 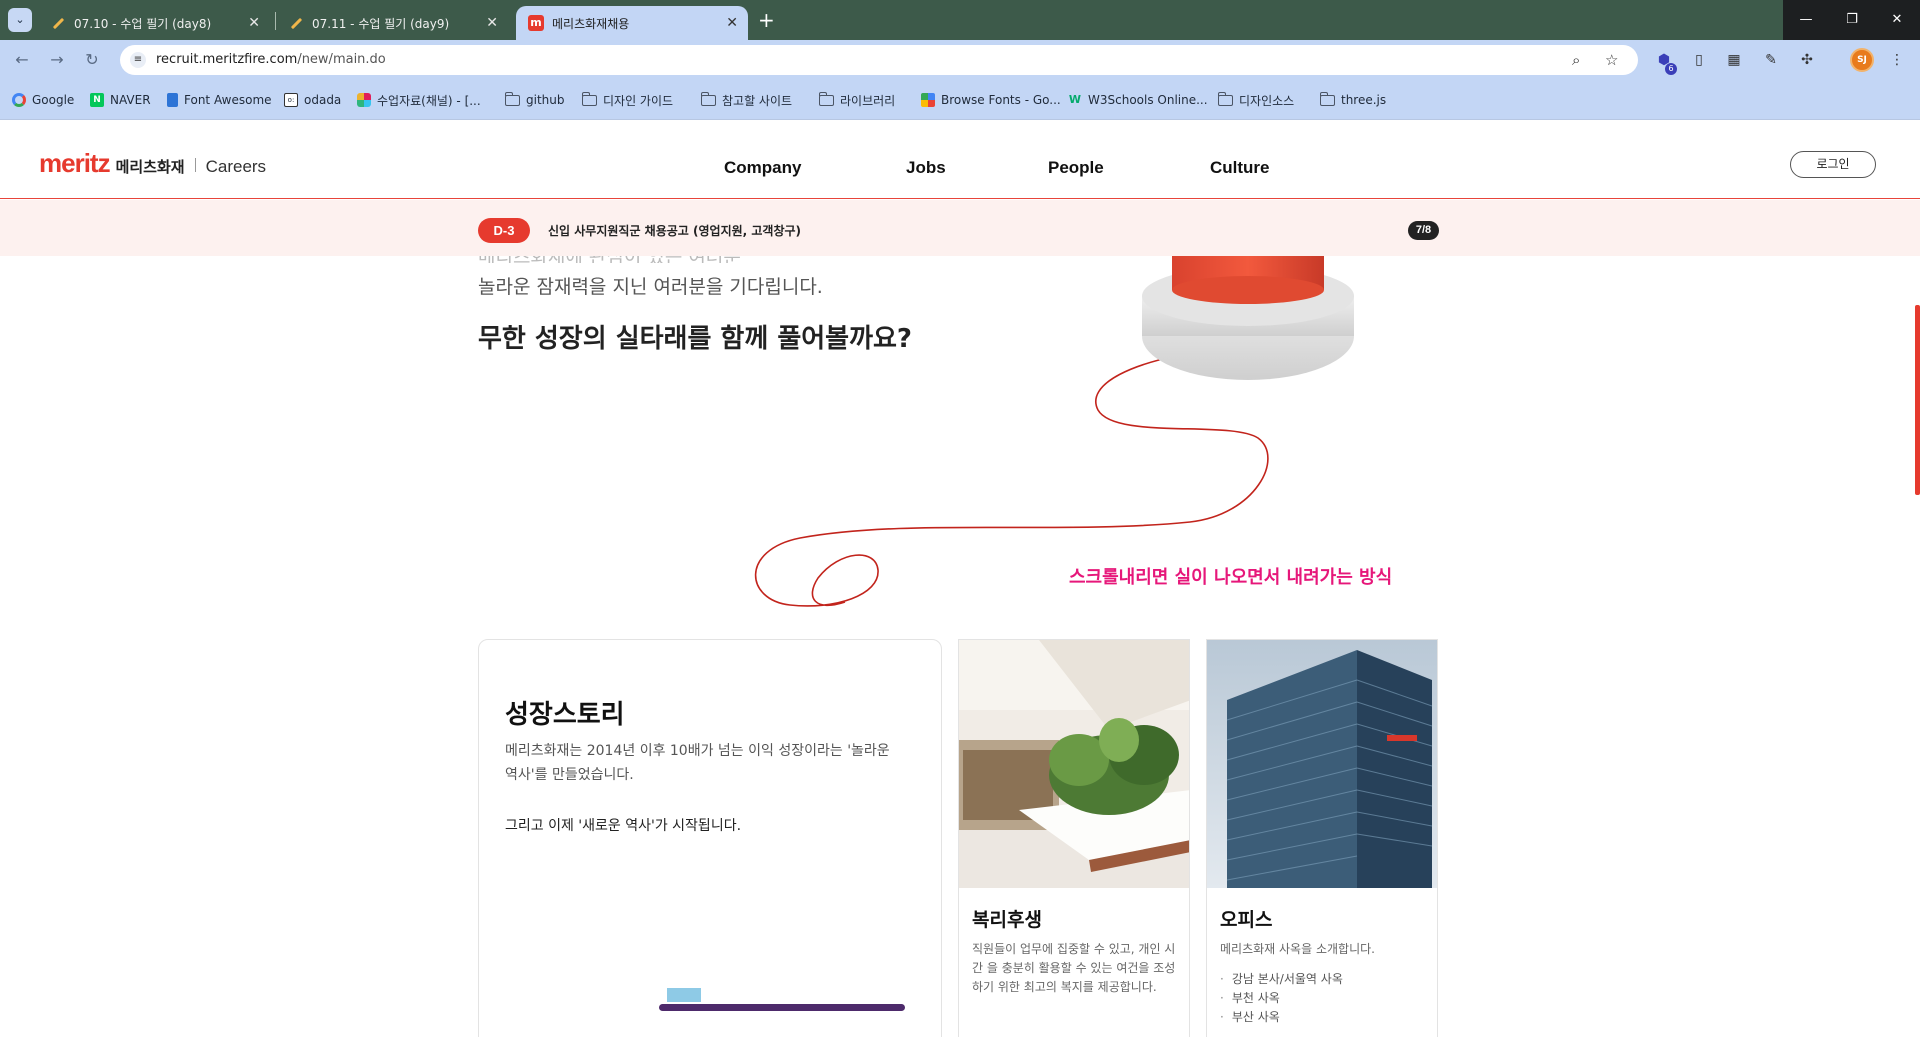 I want to click on flag-icon, so click(x=172, y=100).